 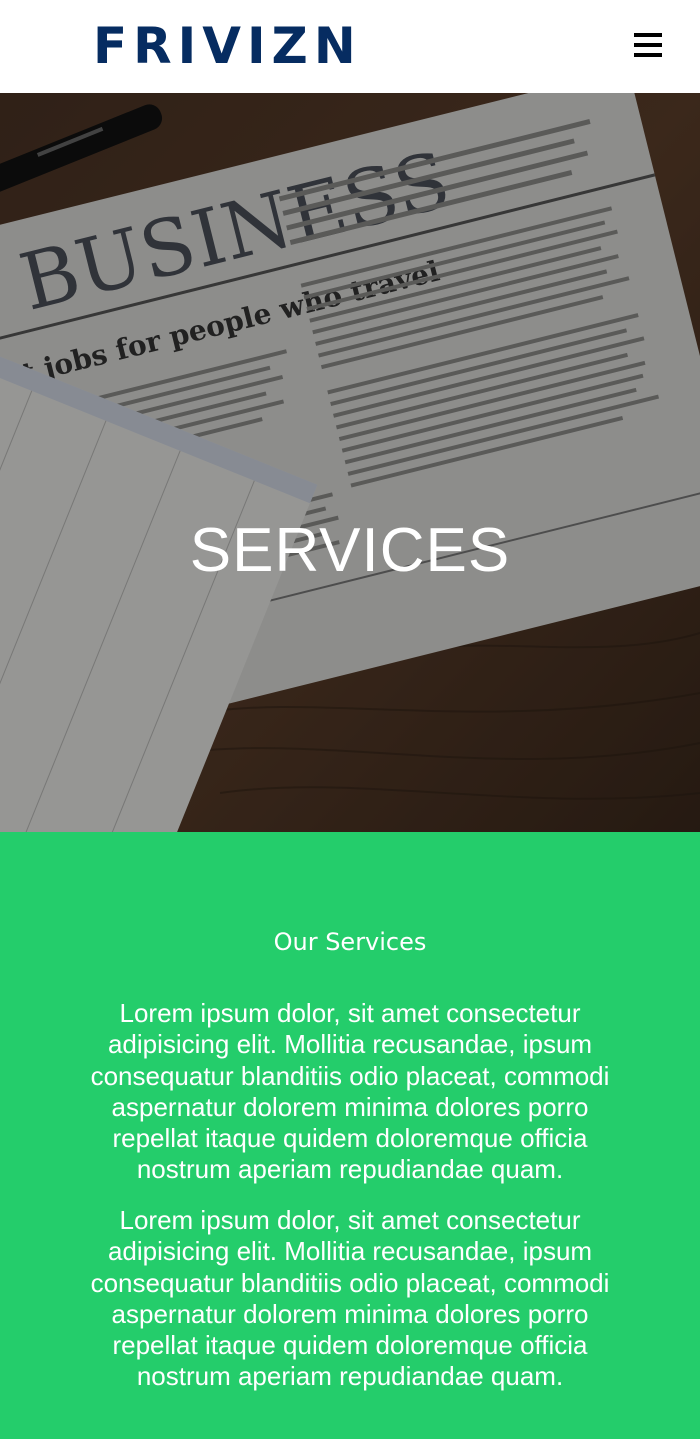 I want to click on menu-bar-top, so click(x=648, y=35).